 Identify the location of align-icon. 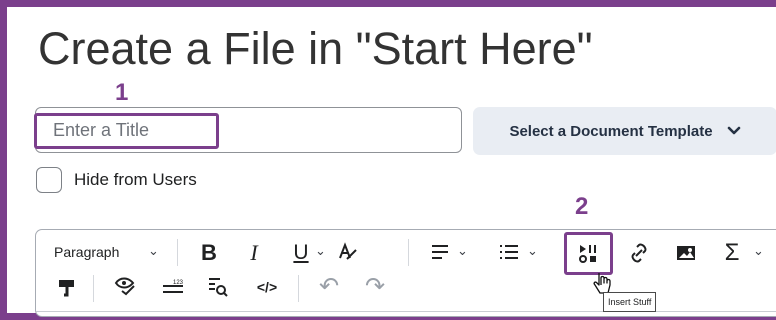
(440, 252).